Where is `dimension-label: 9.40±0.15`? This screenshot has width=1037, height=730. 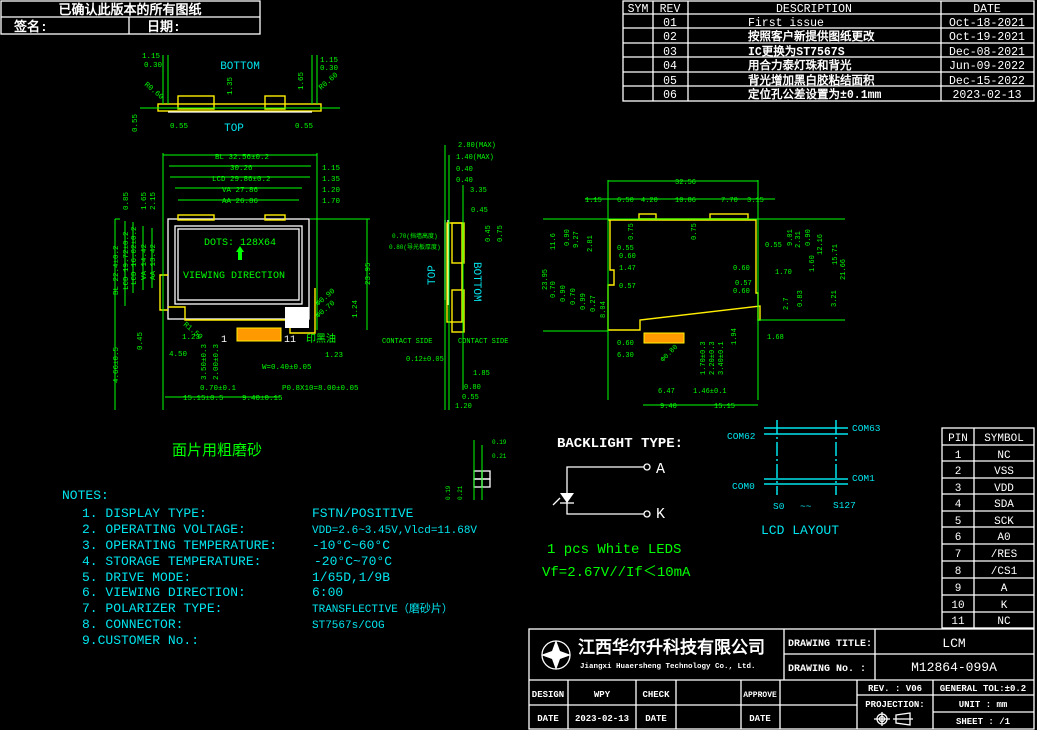
dimension-label: 9.40±0.15 is located at coordinates (262, 399).